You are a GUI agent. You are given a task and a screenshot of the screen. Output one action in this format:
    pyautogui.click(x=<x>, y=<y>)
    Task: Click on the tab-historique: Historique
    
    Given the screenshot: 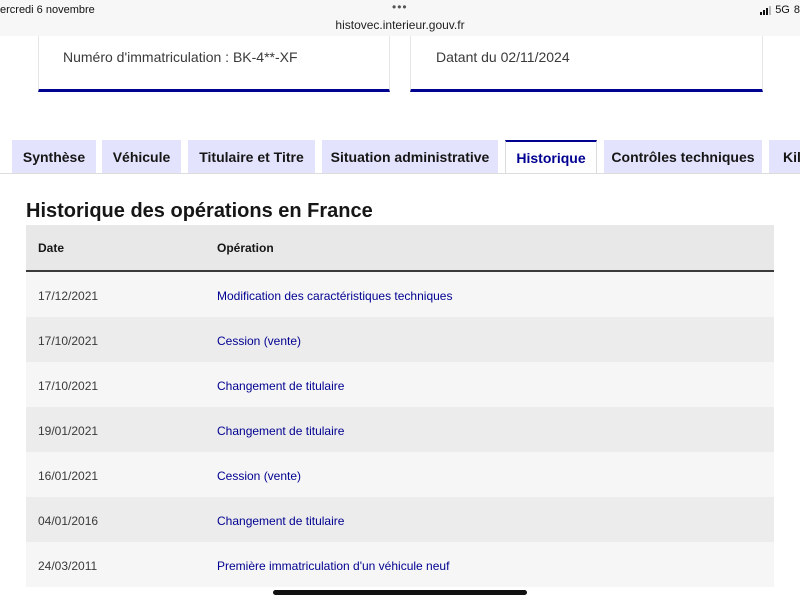 What is the action you would take?
    pyautogui.click(x=551, y=157)
    